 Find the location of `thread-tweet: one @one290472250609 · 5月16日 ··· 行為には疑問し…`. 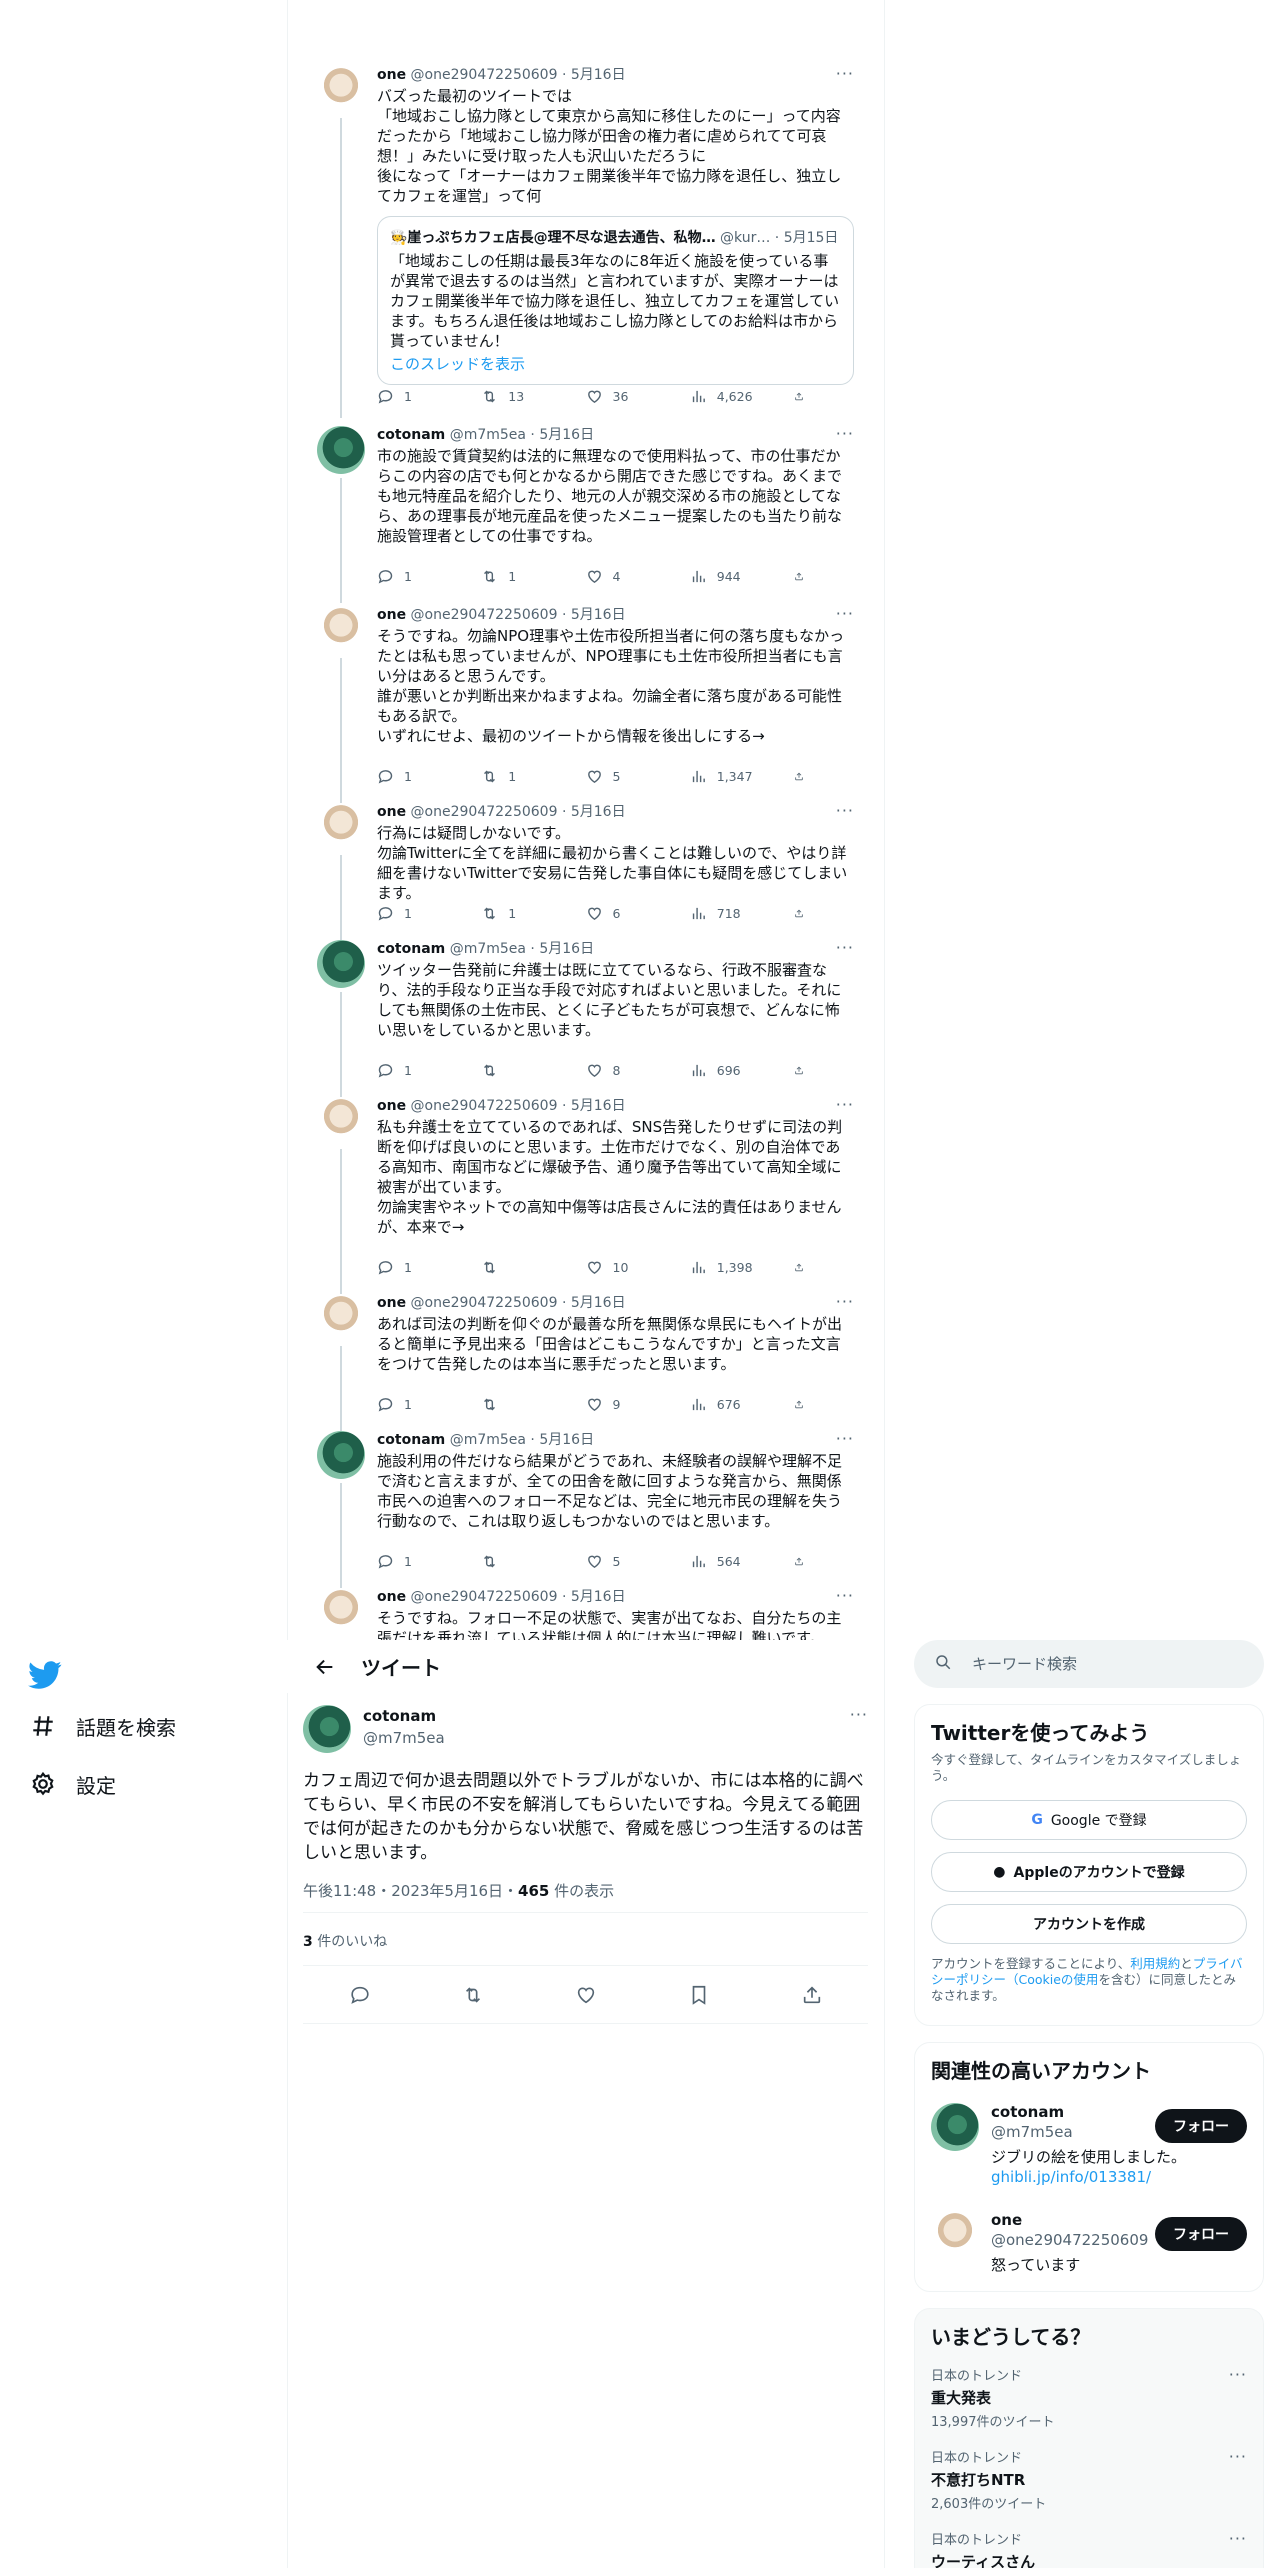

thread-tweet: one @one290472250609 · 5月16日 ··· 行為には疑問し… is located at coordinates (585, 870).